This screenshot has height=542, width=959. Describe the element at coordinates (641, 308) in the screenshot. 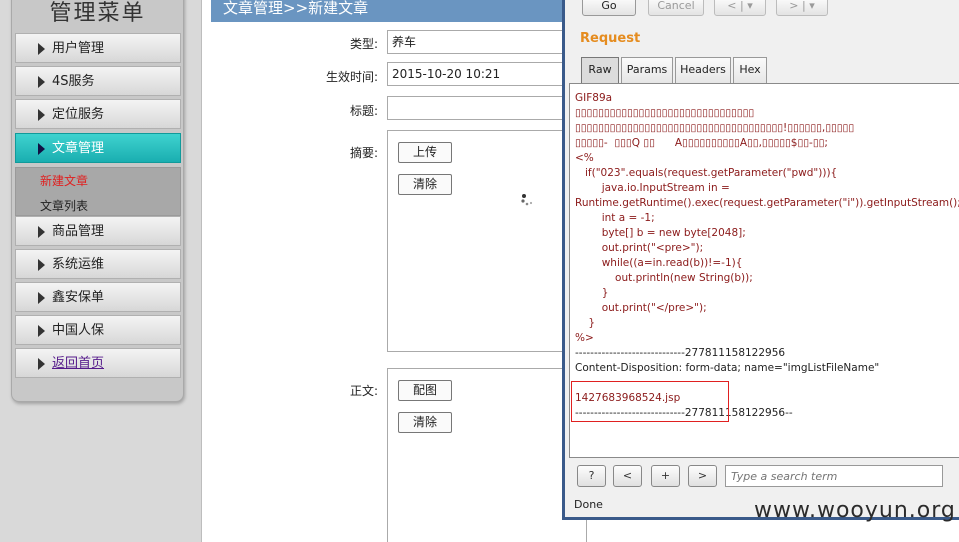

I see `code-line: out.print("</pre>");` at that location.